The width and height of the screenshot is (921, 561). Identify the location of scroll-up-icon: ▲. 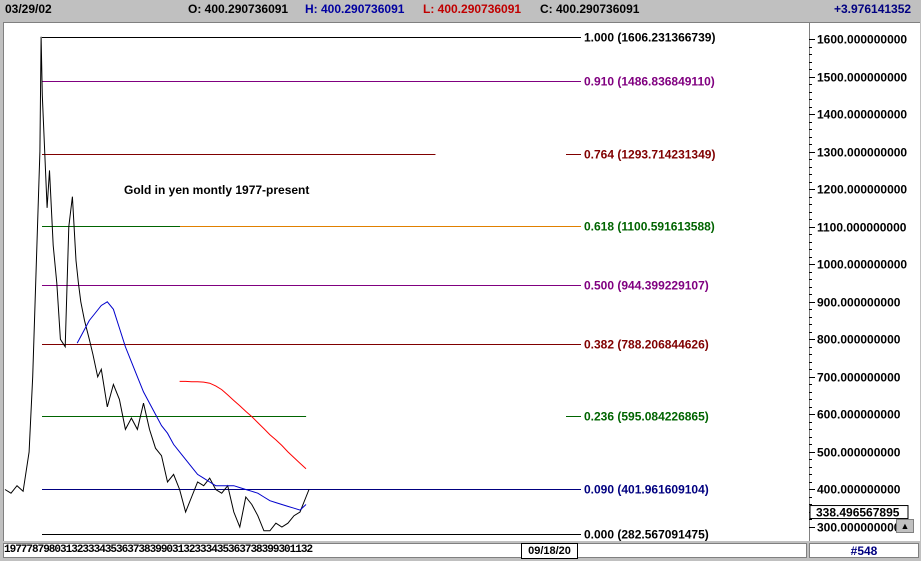
(905, 526).